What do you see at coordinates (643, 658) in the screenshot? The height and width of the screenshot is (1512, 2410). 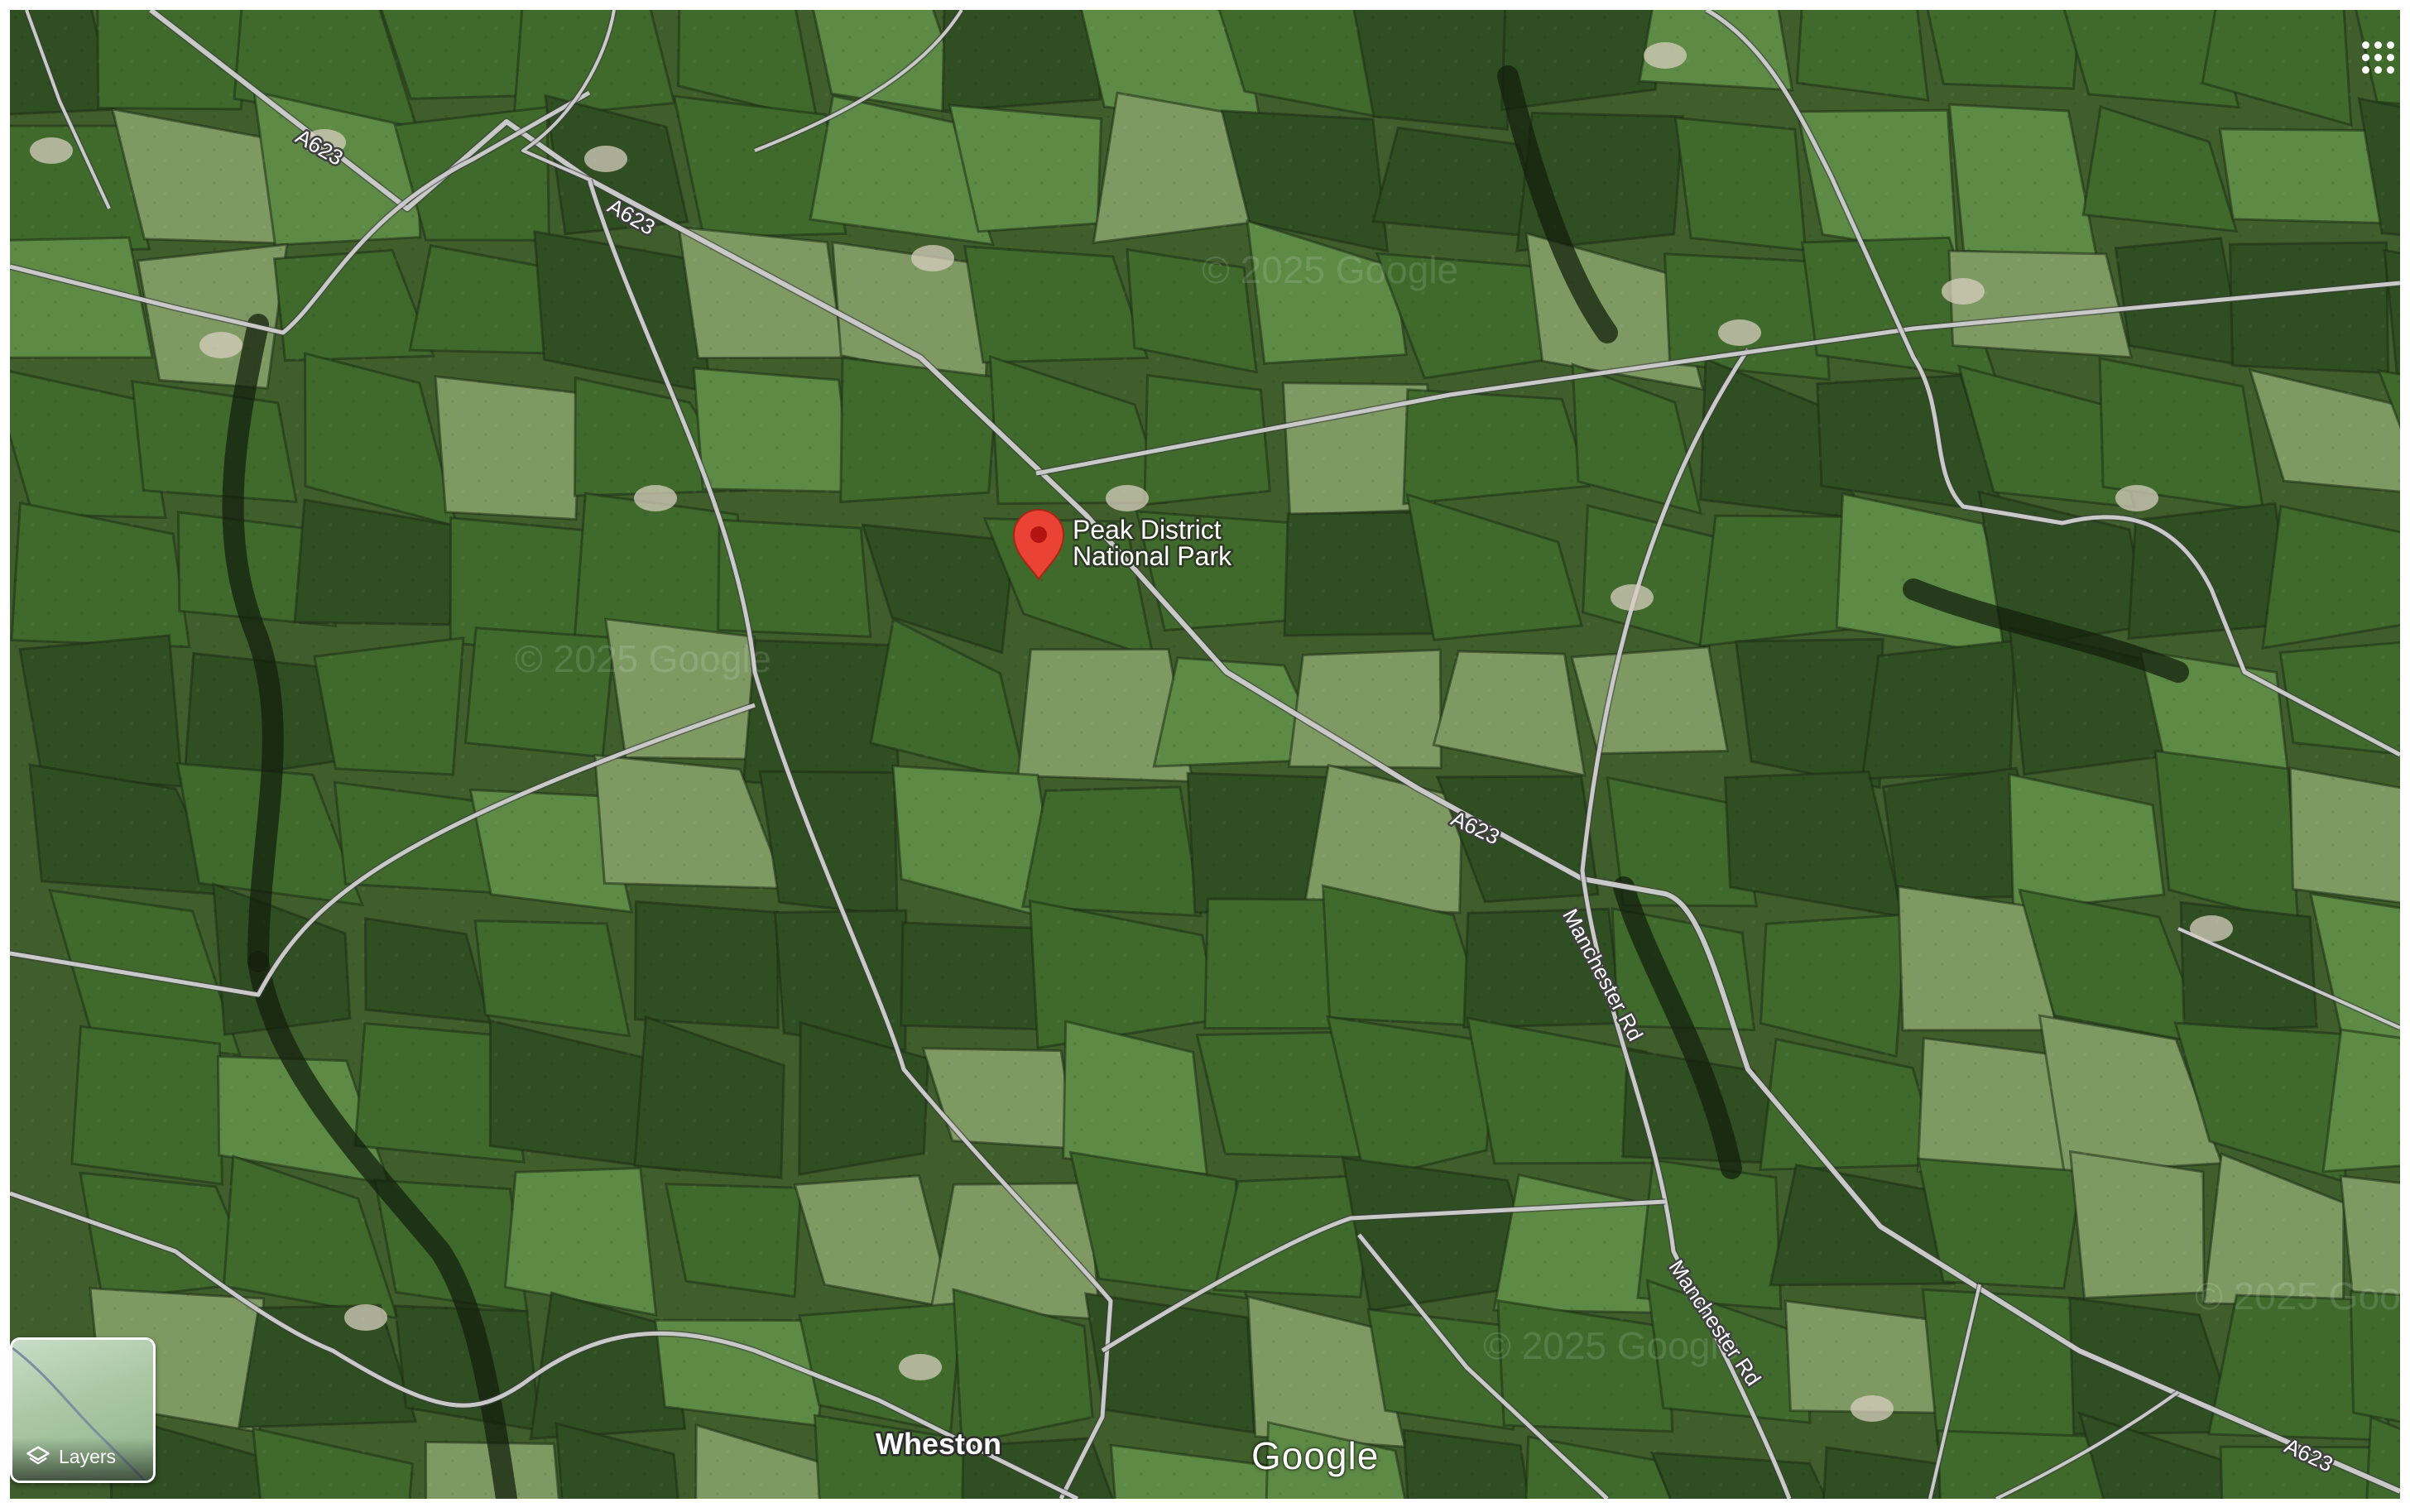 I see `watermark-1: © 2025 Google` at bounding box center [643, 658].